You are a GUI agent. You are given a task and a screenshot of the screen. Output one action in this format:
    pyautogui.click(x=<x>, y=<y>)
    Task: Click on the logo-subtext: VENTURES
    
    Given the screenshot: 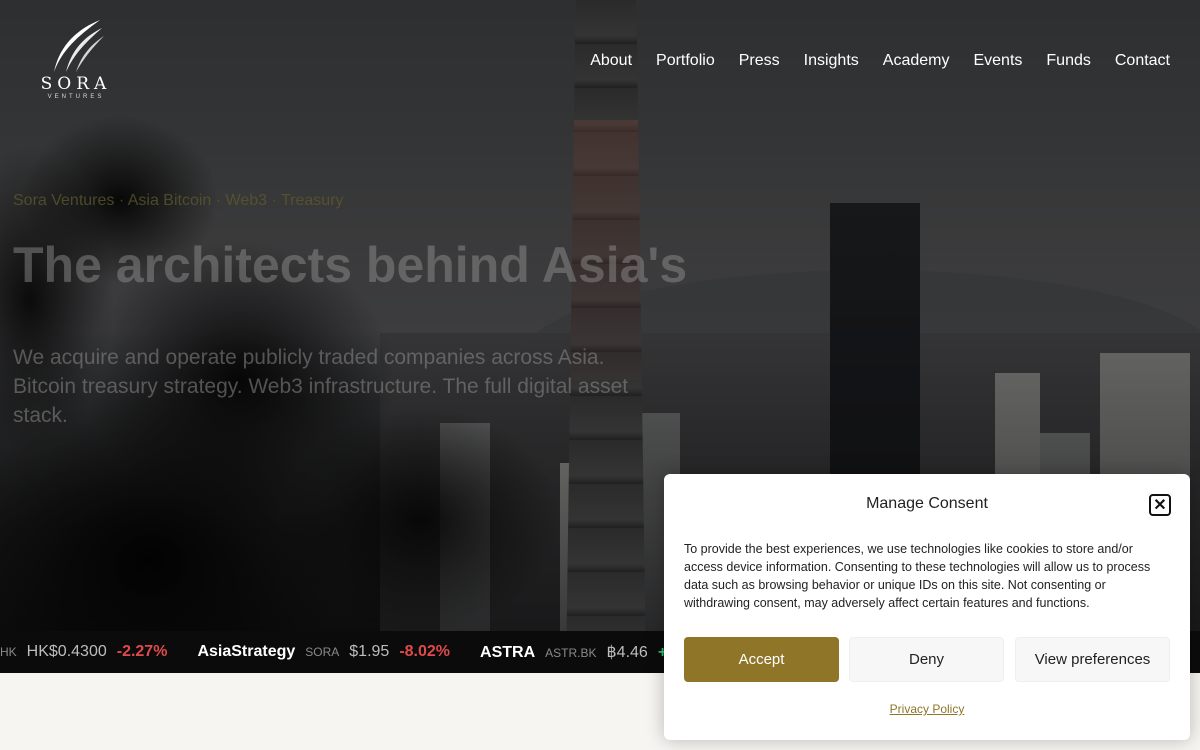 What is the action you would take?
    pyautogui.click(x=76, y=97)
    